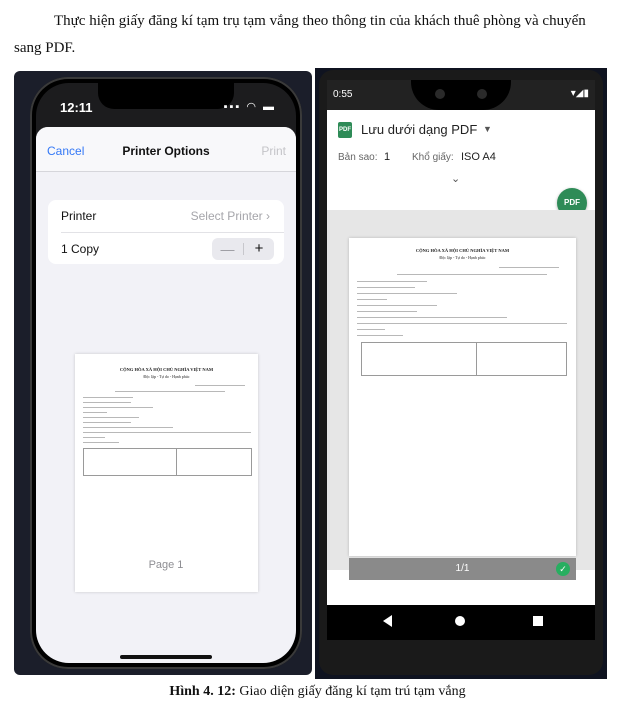  What do you see at coordinates (76, 107) in the screenshot?
I see `ios-status-time: 12:11` at bounding box center [76, 107].